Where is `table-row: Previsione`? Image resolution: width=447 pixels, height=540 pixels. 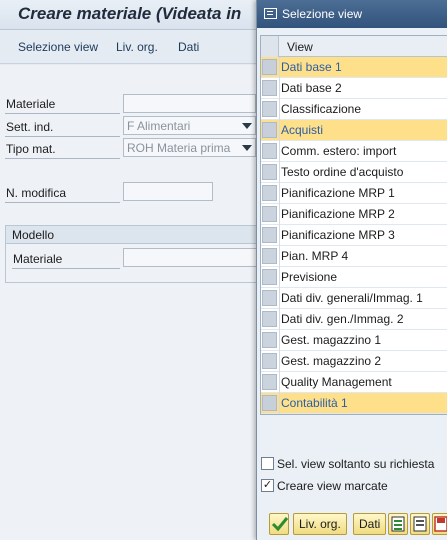 table-row: Previsione is located at coordinates (354, 277).